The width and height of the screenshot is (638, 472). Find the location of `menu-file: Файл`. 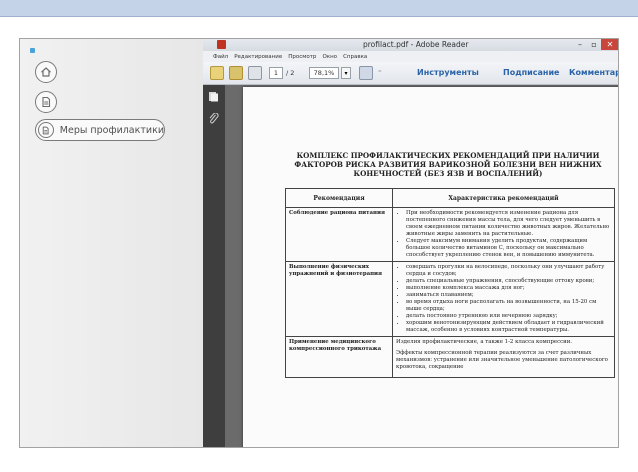

menu-file: Файл is located at coordinates (220, 57).